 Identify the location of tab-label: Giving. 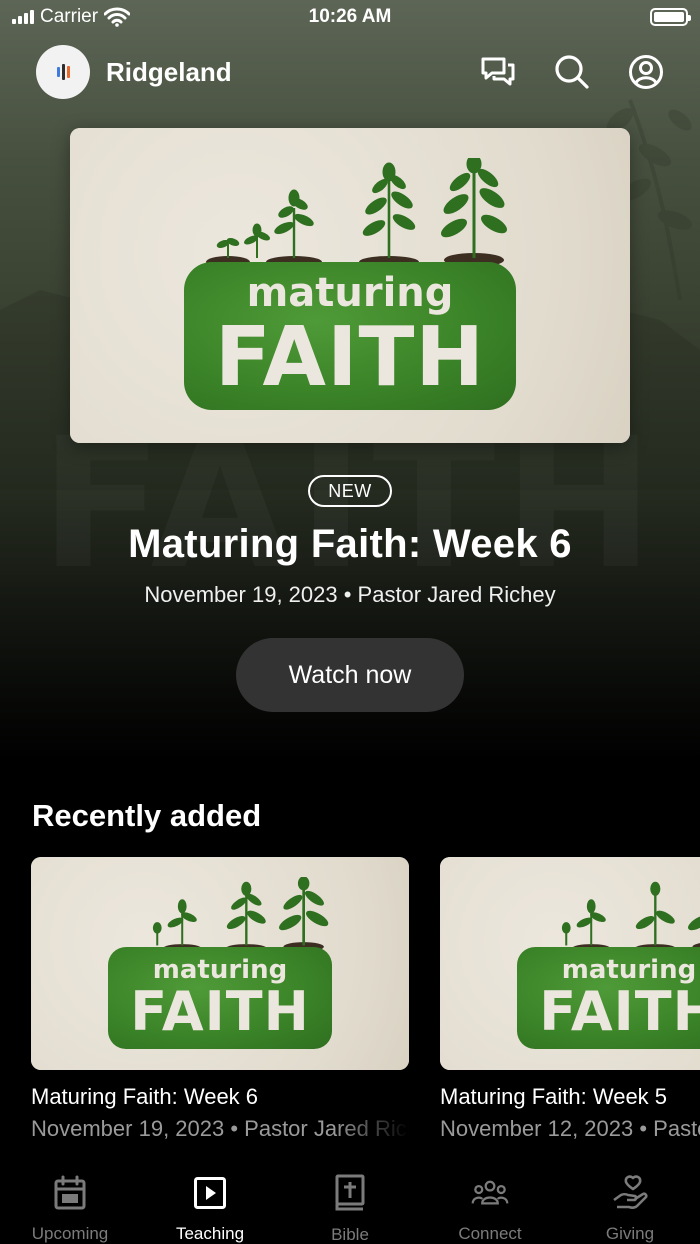
(630, 1233).